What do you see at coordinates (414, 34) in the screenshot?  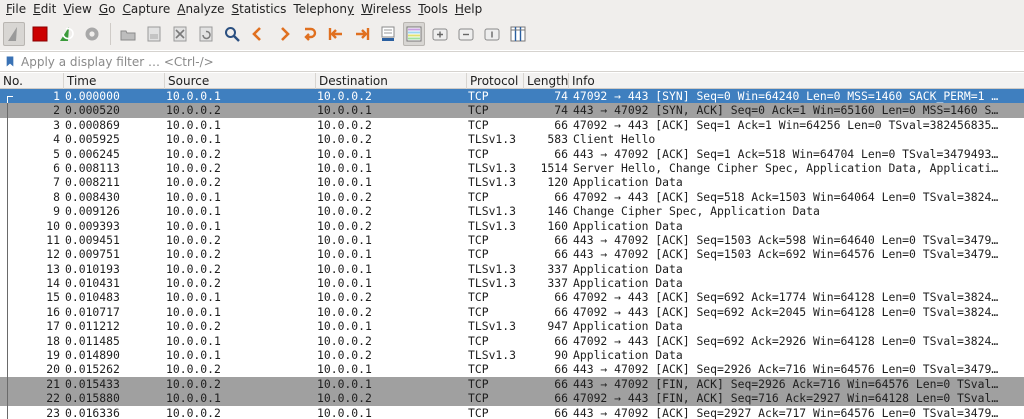 I see `colorize-button` at bounding box center [414, 34].